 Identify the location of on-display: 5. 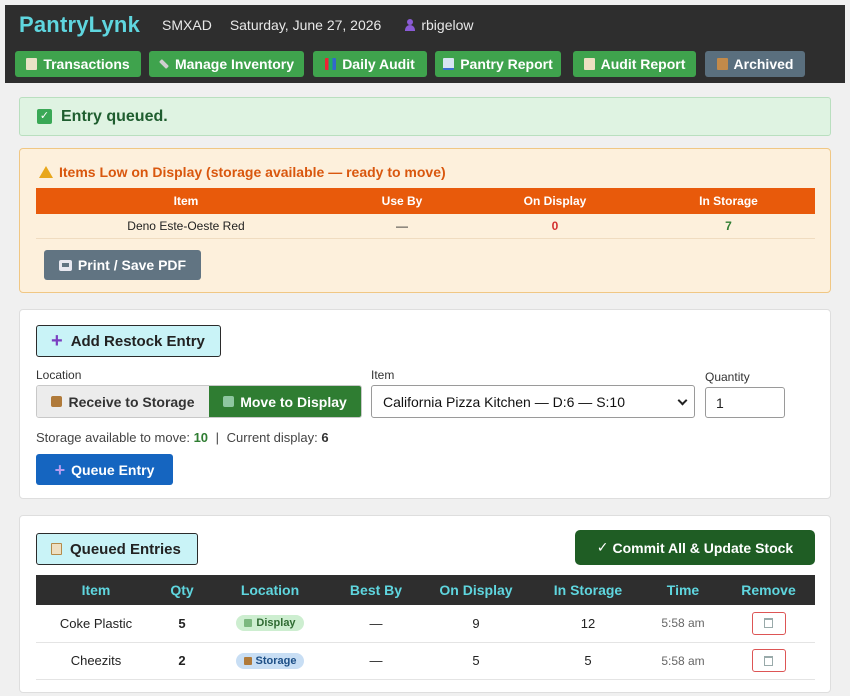
(476, 661).